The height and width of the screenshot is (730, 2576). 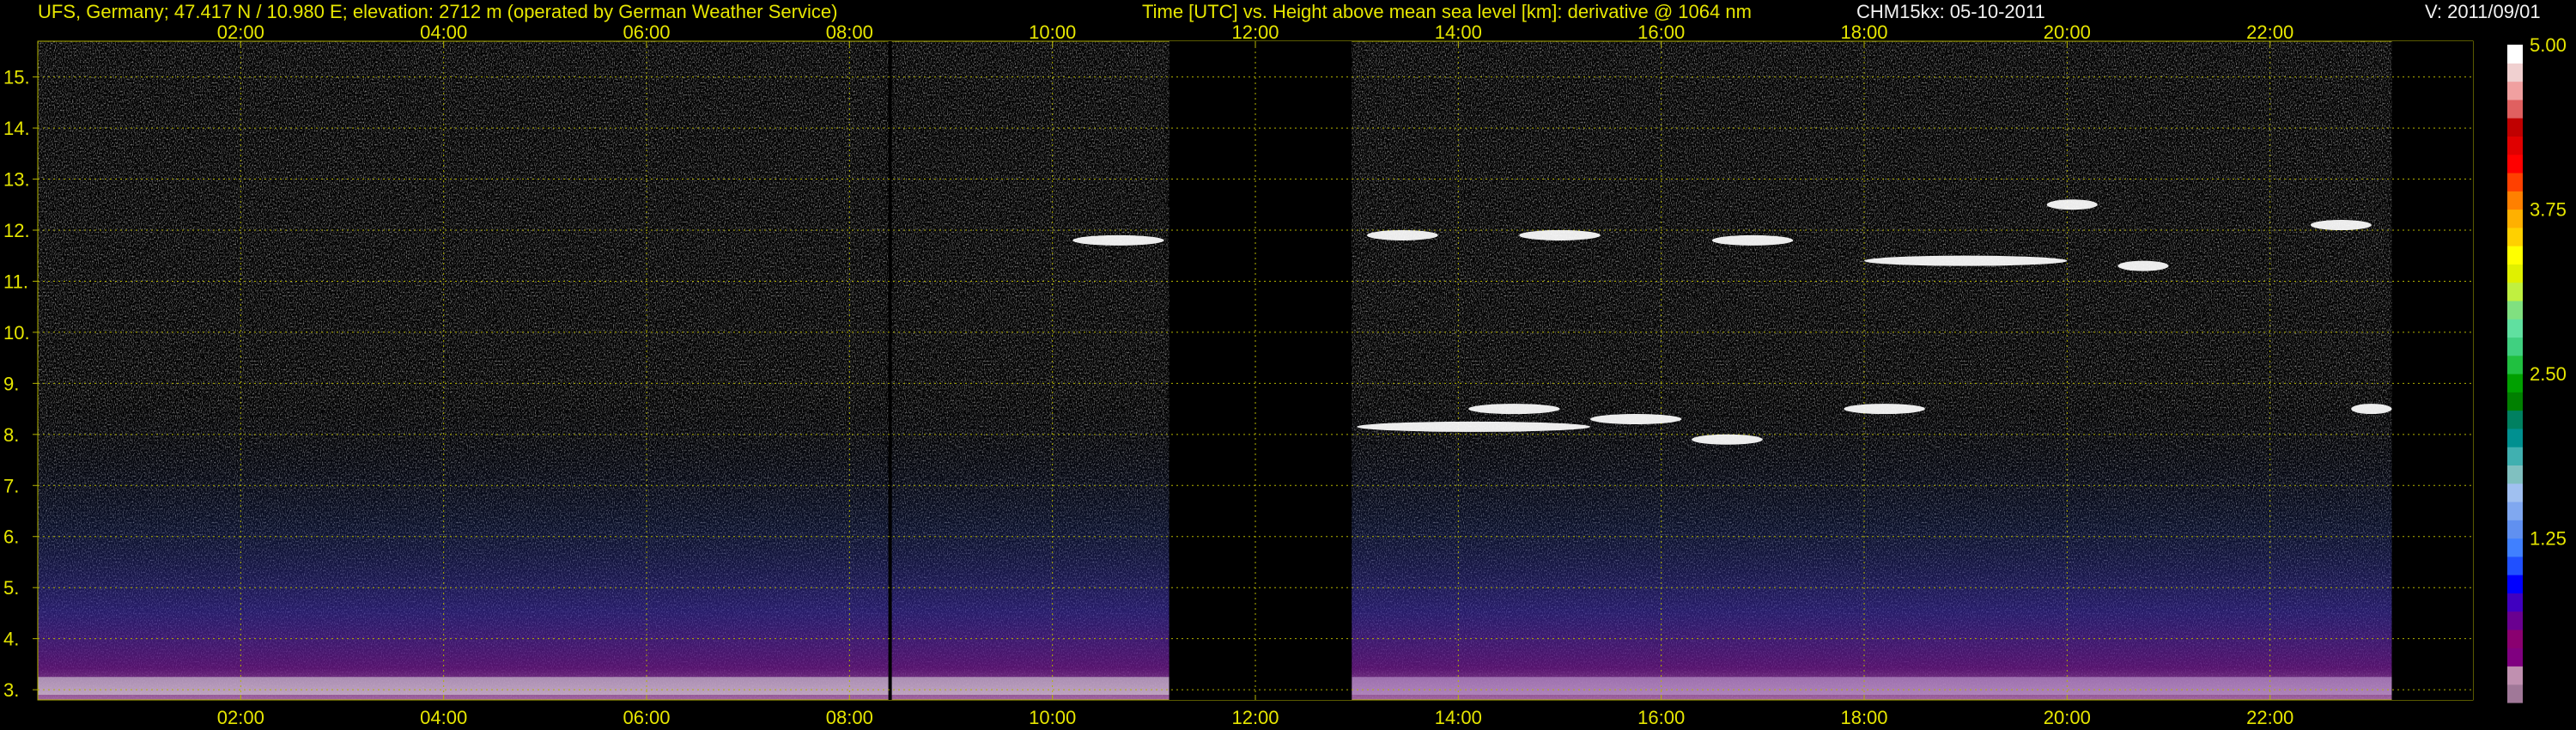 What do you see at coordinates (16, 180) in the screenshot?
I see `y-tick-label: 13.` at bounding box center [16, 180].